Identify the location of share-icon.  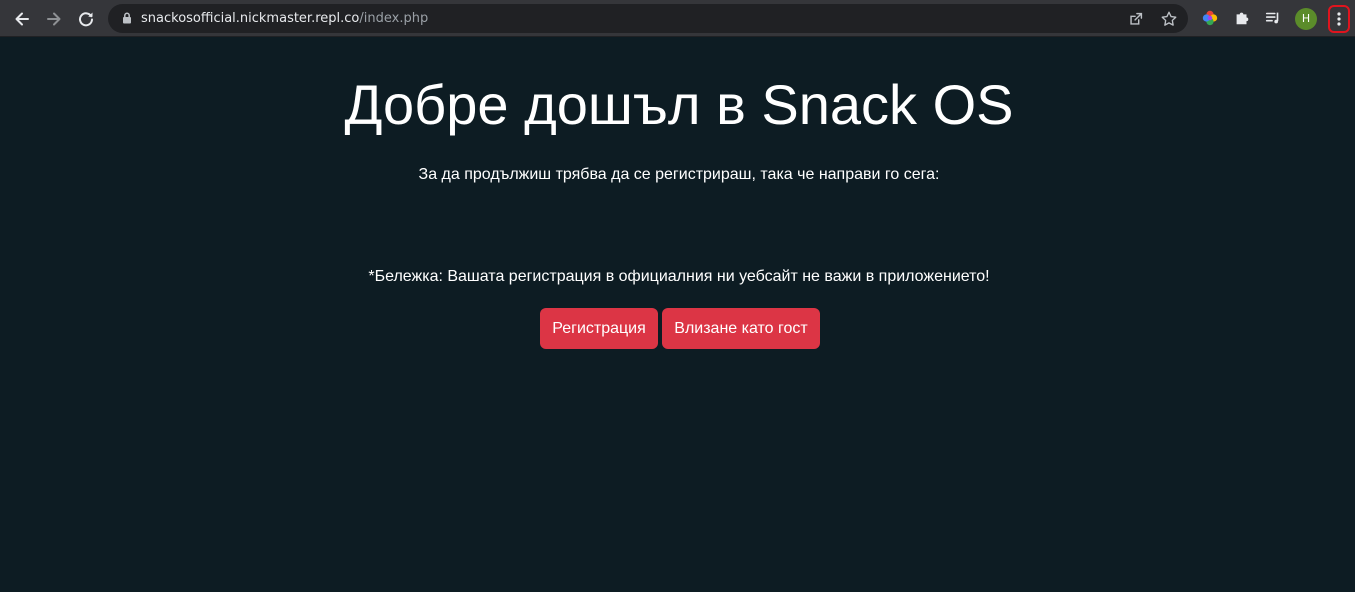
(1136, 18).